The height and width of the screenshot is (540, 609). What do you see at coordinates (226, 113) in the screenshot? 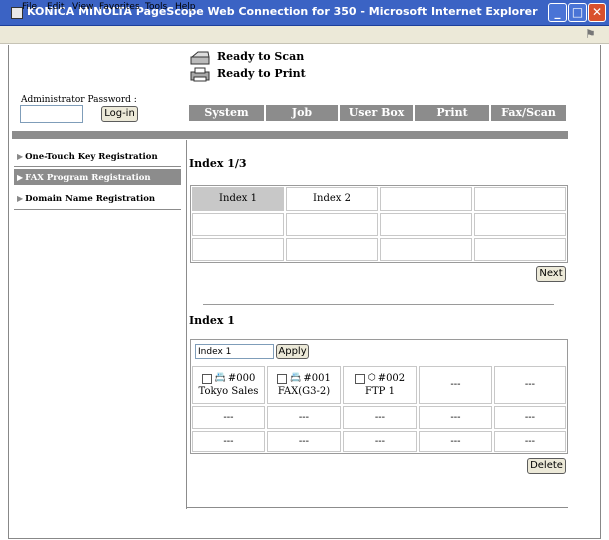
I see `tab-system: System` at bounding box center [226, 113].